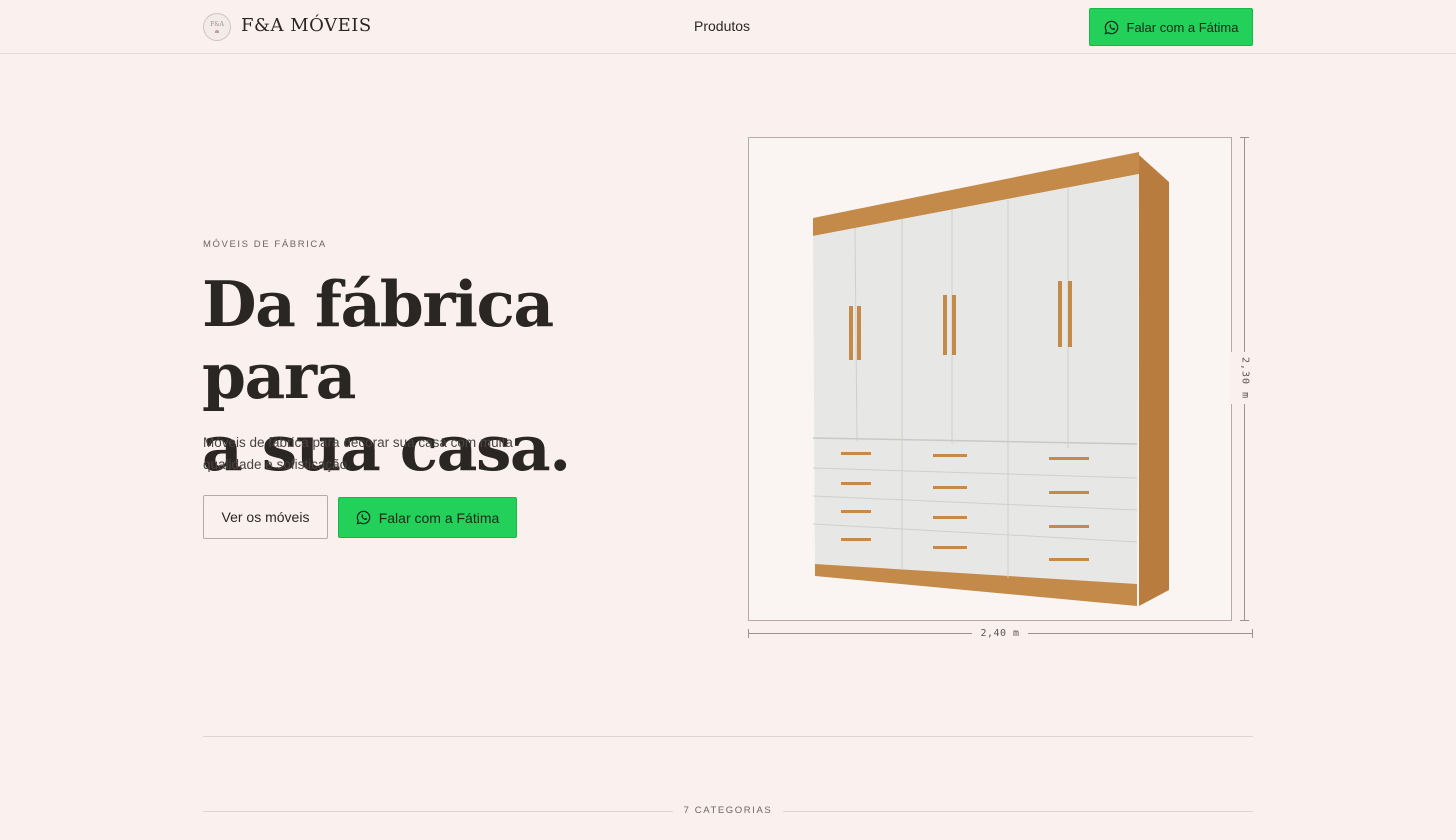  I want to click on header-whatsapp-button: Falar com a Fátima, so click(1171, 27).